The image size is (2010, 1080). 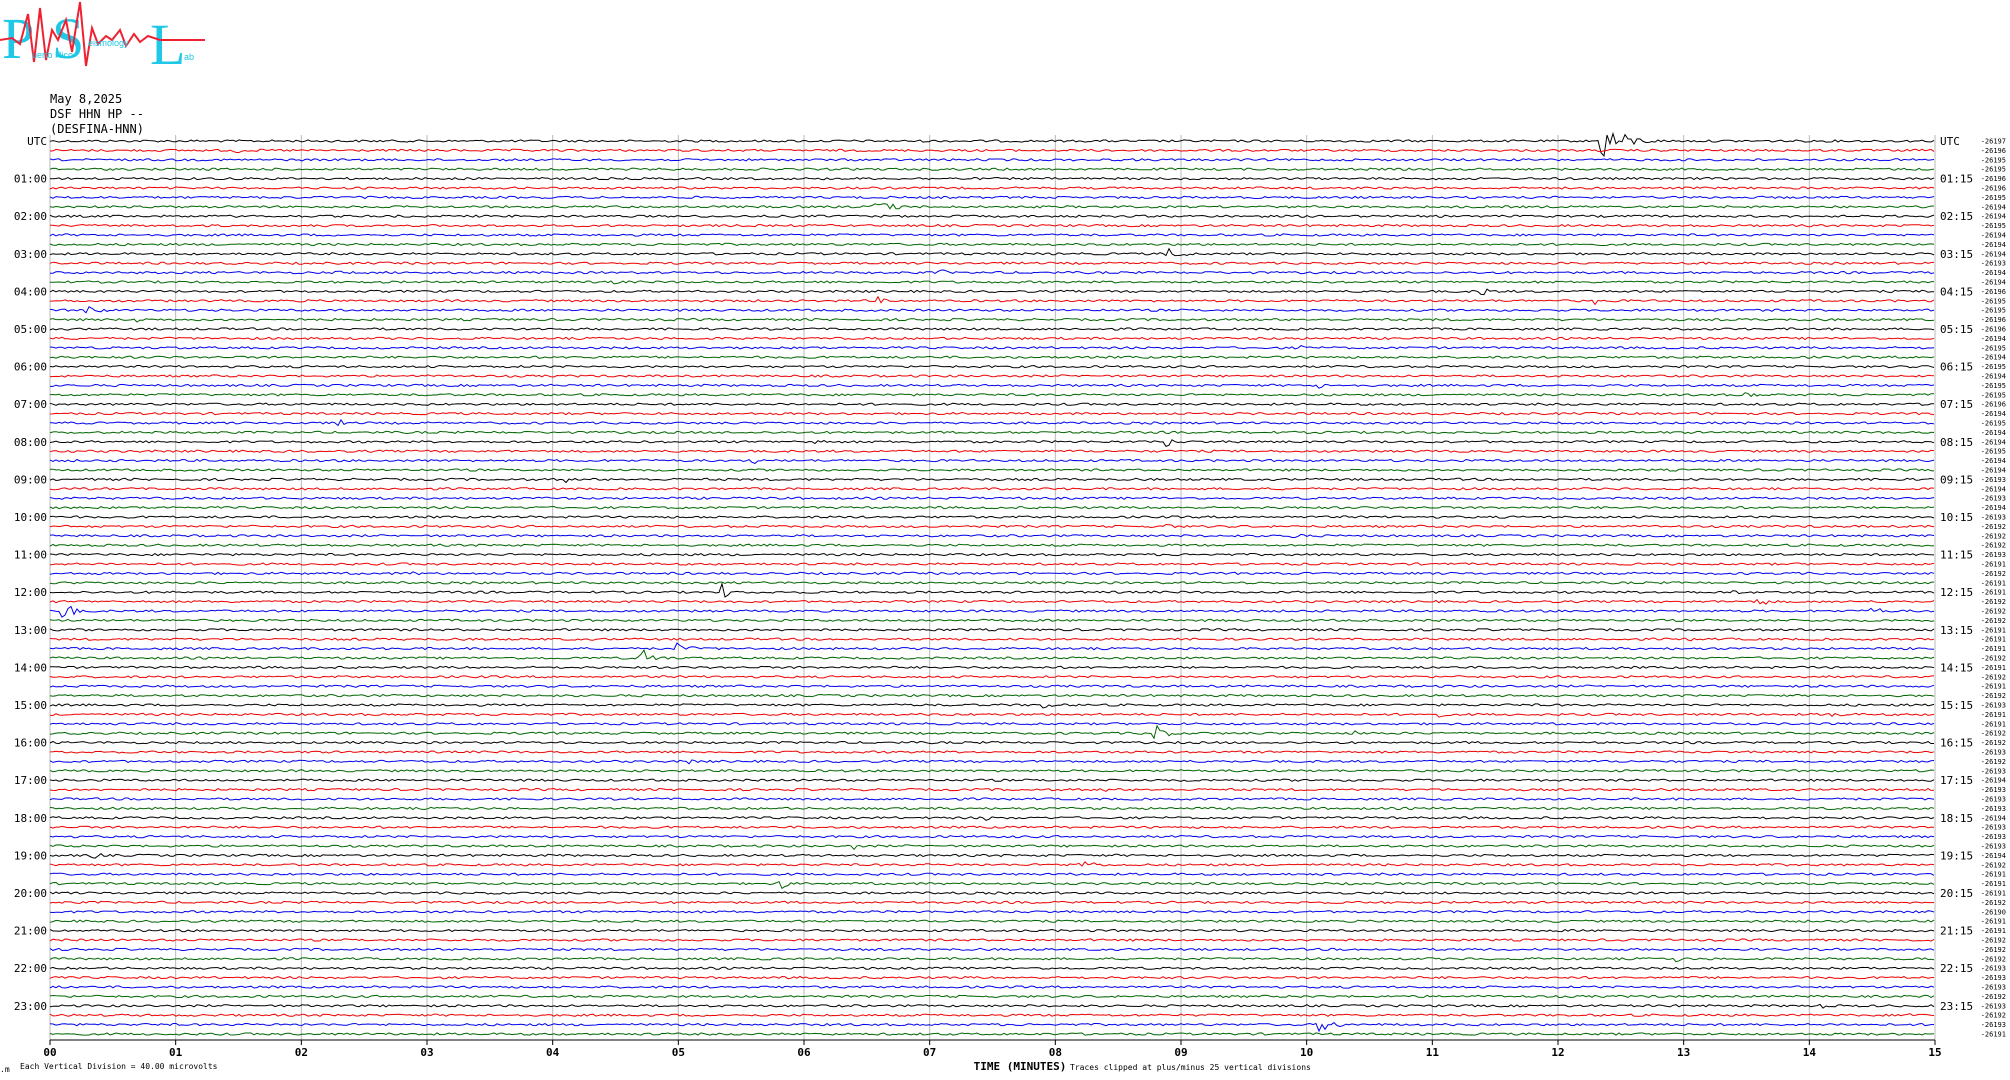 I want to click on hour-label-left: 16:00, so click(x=30, y=743).